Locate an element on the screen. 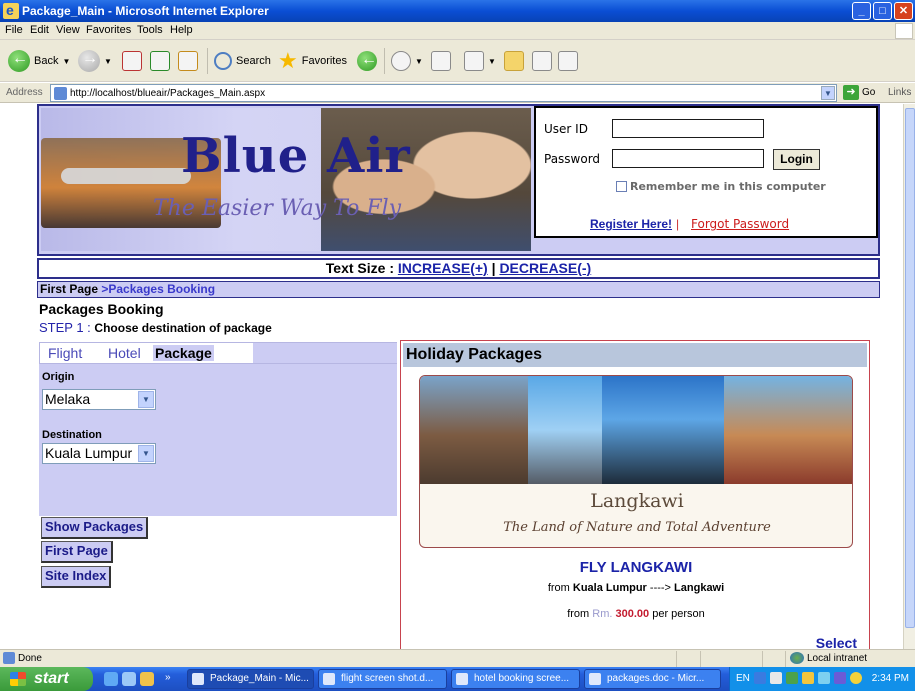 The image size is (915, 691). tab-package: Package is located at coordinates (183, 353).